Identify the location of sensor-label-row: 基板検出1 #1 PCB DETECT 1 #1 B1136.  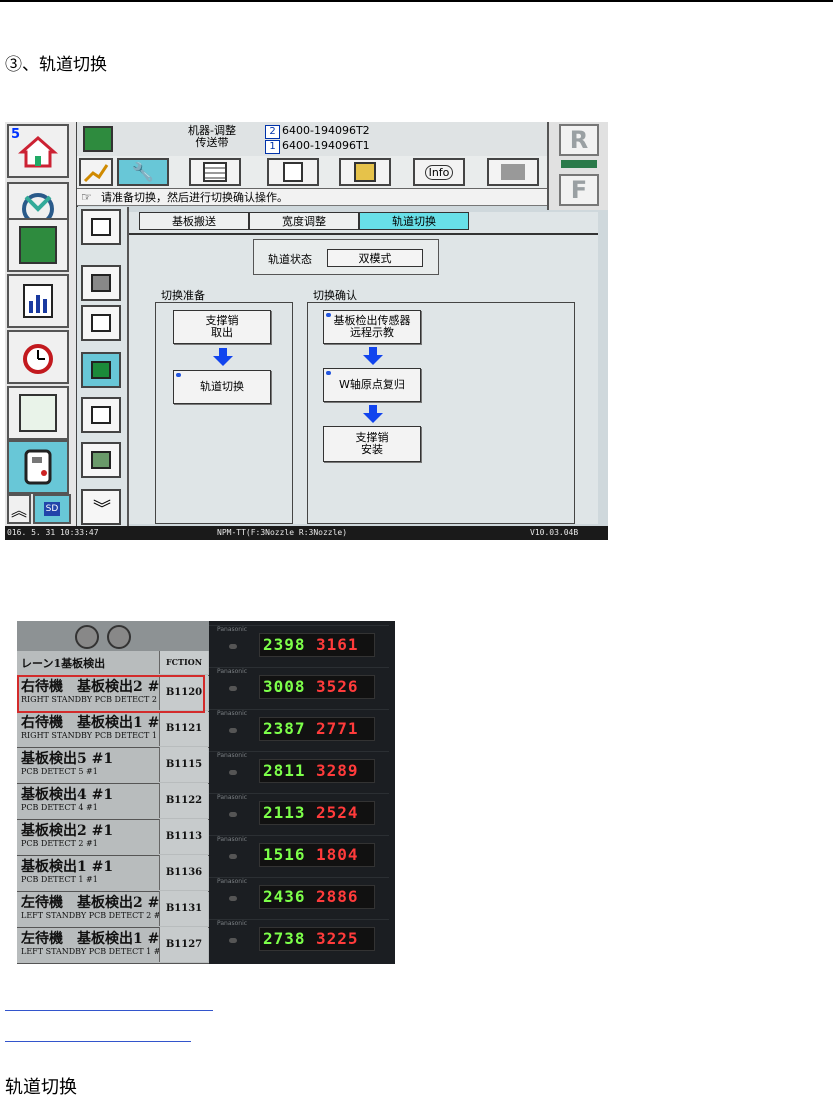
(113, 873).